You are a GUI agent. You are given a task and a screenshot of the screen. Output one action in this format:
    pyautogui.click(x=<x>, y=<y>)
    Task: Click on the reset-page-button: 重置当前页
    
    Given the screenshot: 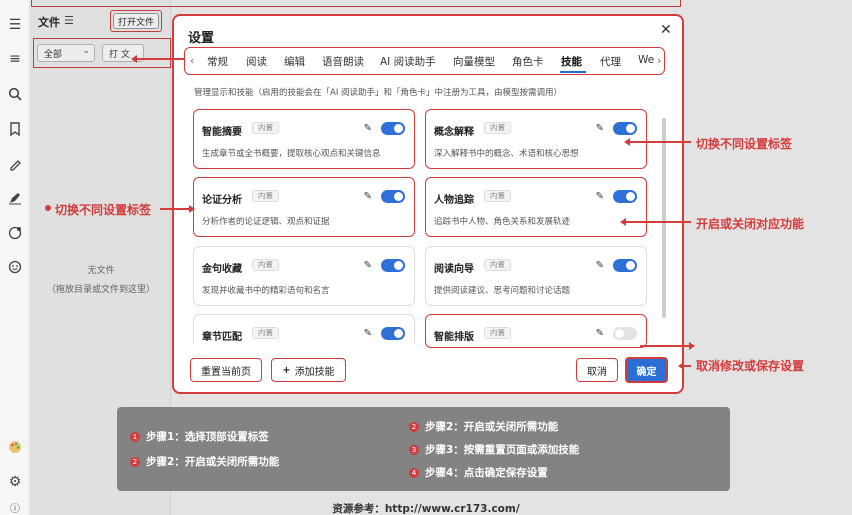 What is the action you would take?
    pyautogui.click(x=226, y=370)
    